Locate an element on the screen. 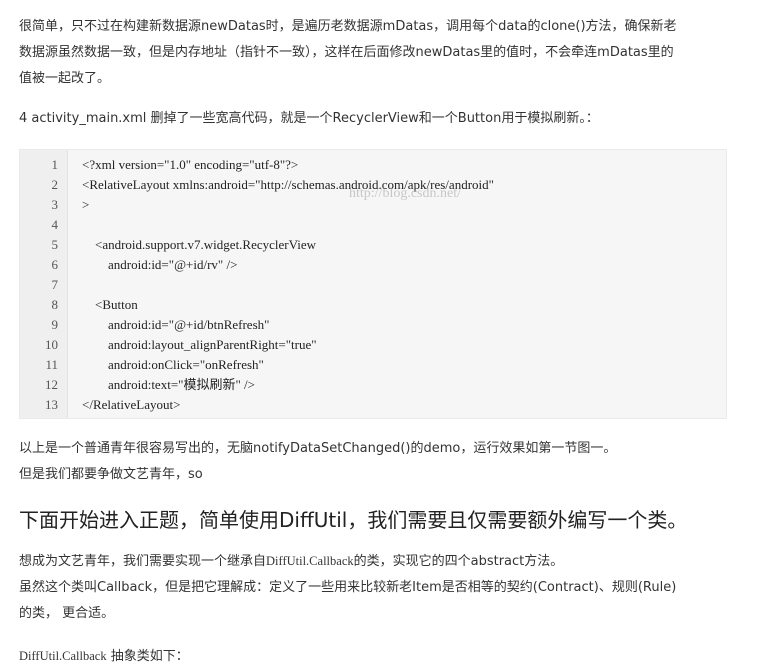 The image size is (761, 671). code-line: <?xml version="1.0" encoding="utf-8"?> is located at coordinates (190, 164).